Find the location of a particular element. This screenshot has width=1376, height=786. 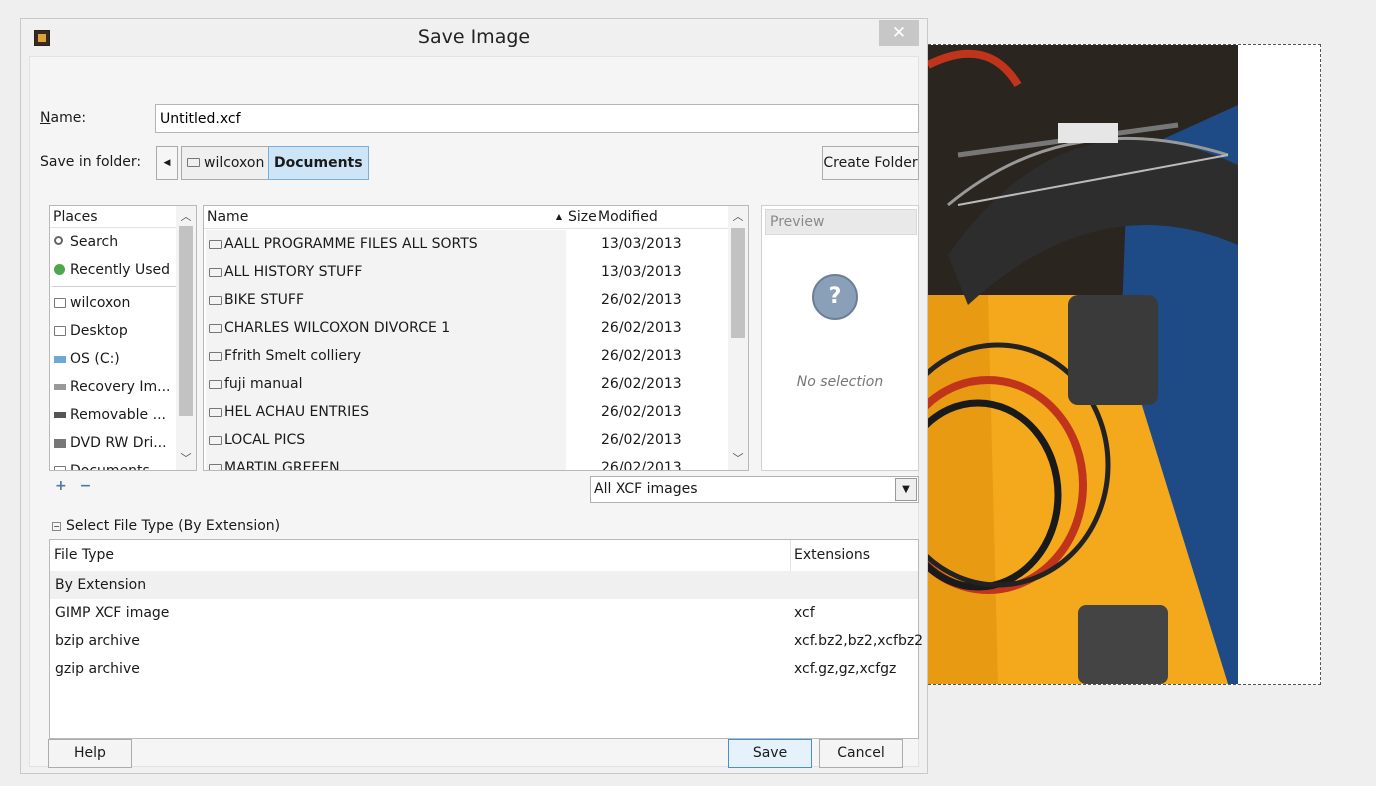

place-documents: Documents is located at coordinates (123, 464).